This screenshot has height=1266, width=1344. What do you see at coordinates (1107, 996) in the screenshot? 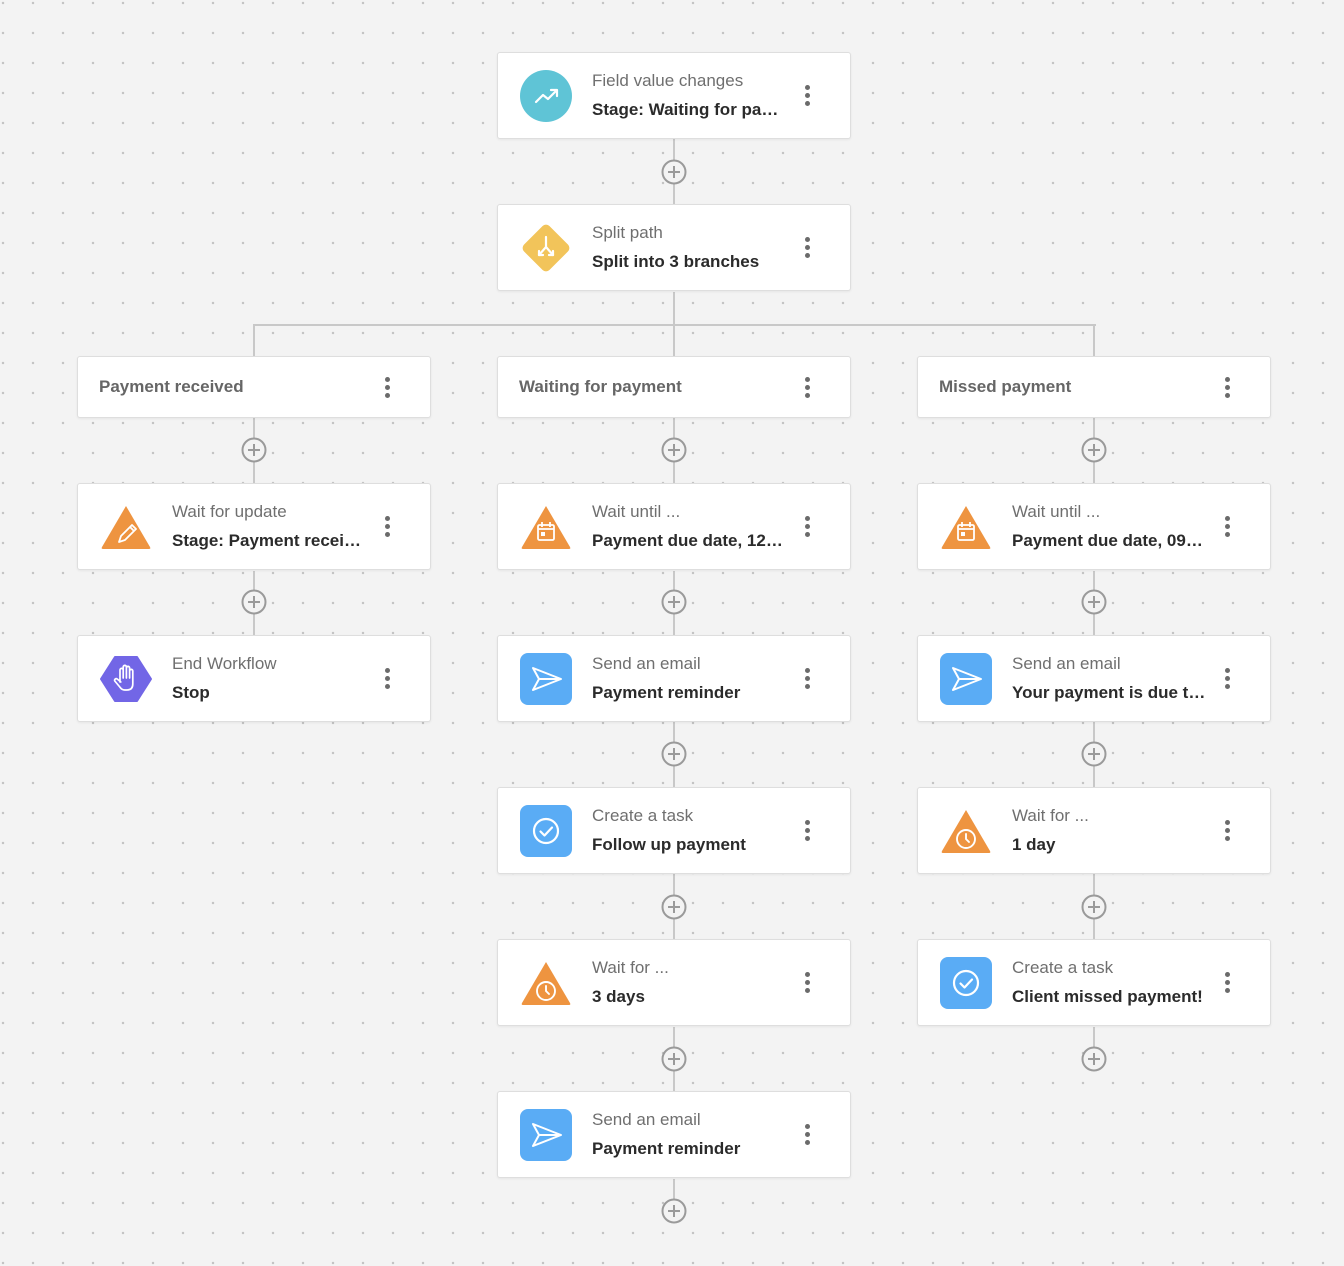
I see `step-title: Client missed payment!` at bounding box center [1107, 996].